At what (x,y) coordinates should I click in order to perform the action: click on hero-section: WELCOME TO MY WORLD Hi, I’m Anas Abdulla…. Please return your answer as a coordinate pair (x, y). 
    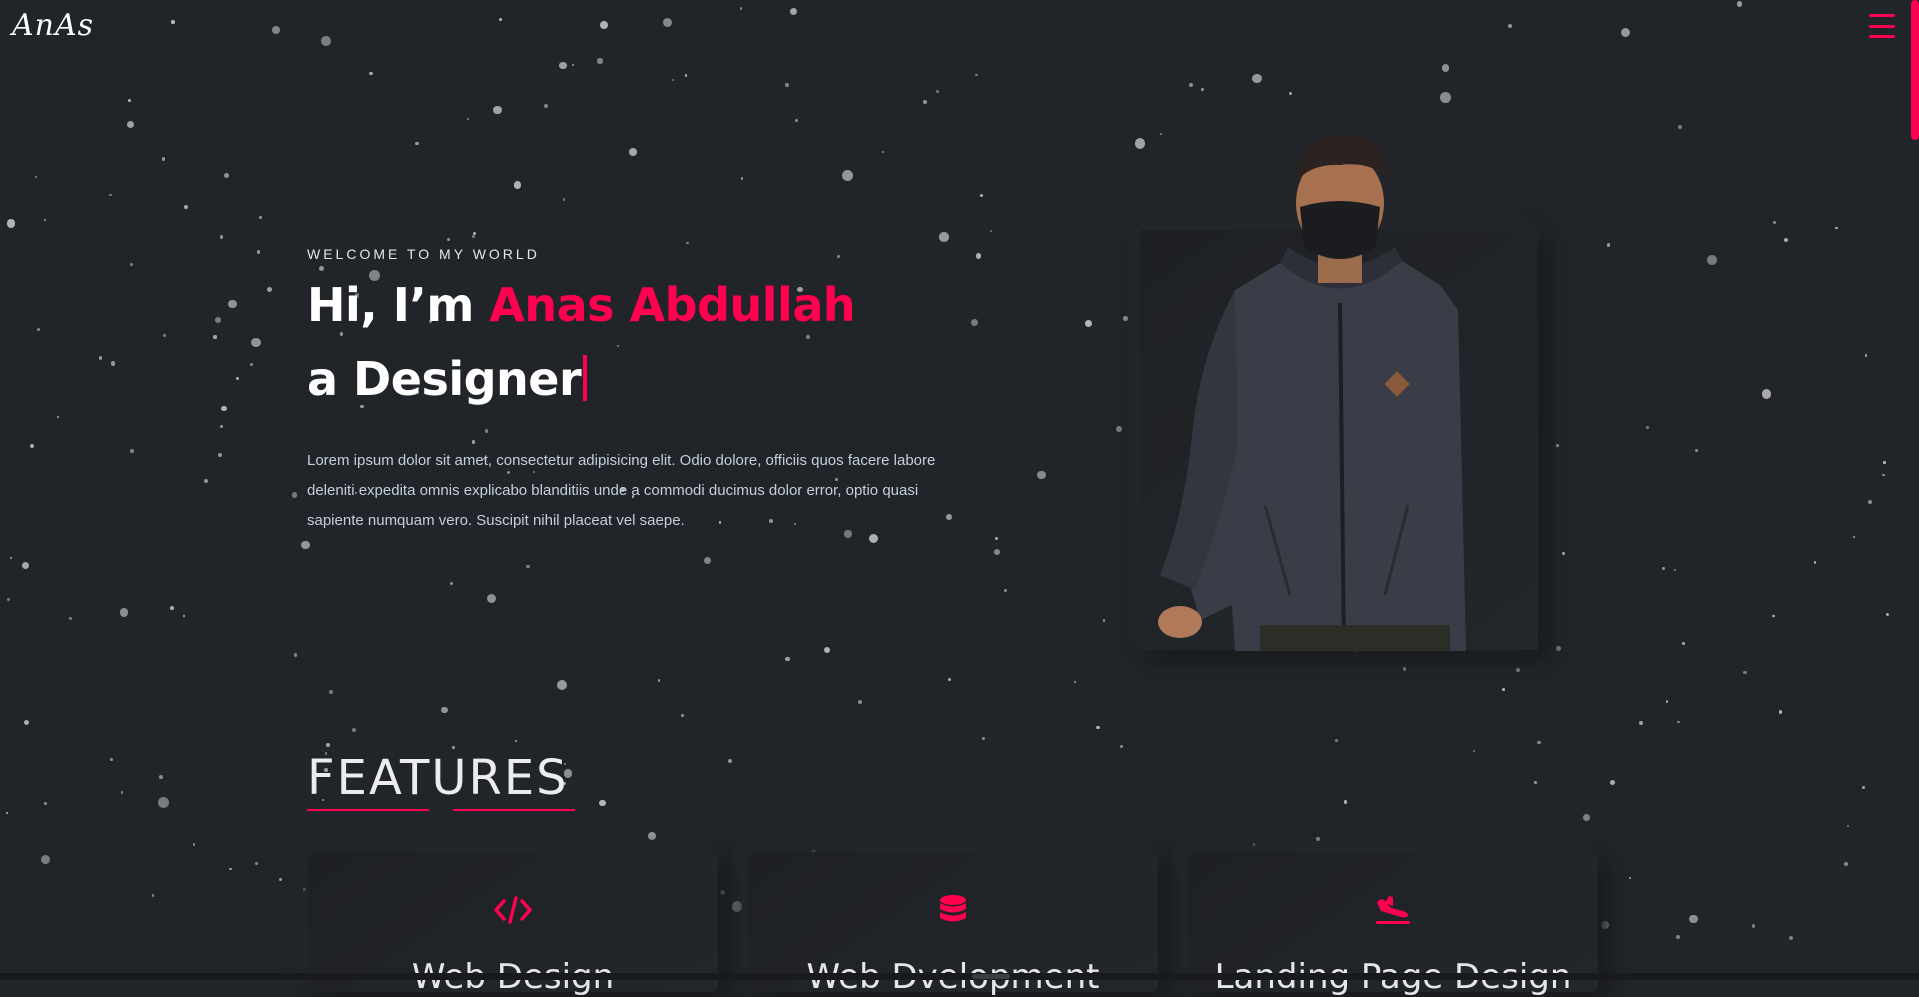
    Looking at the image, I should click on (632, 398).